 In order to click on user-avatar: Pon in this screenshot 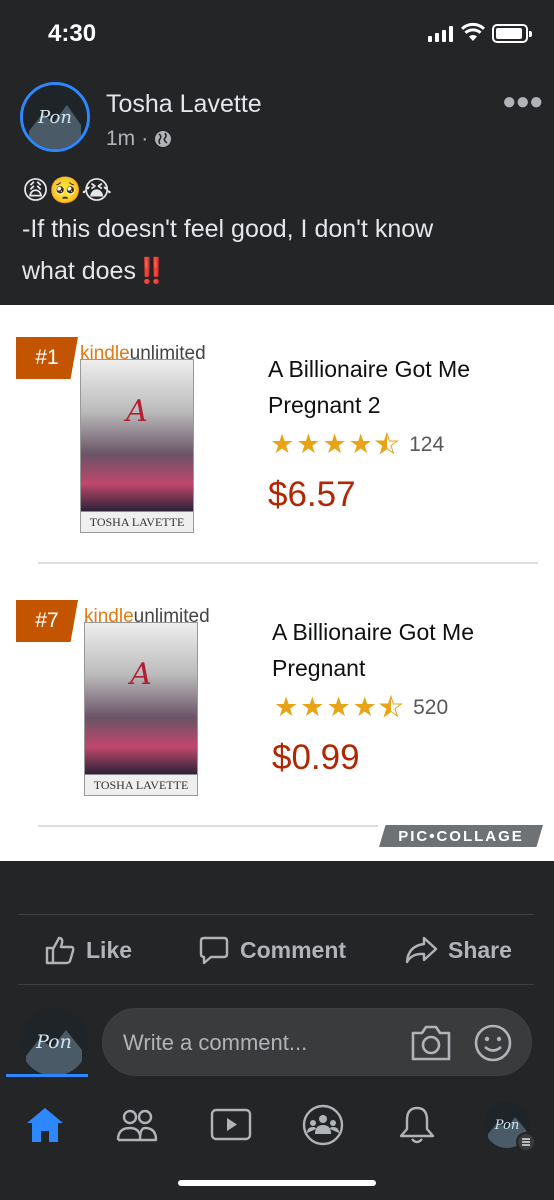, I will do `click(54, 1042)`.